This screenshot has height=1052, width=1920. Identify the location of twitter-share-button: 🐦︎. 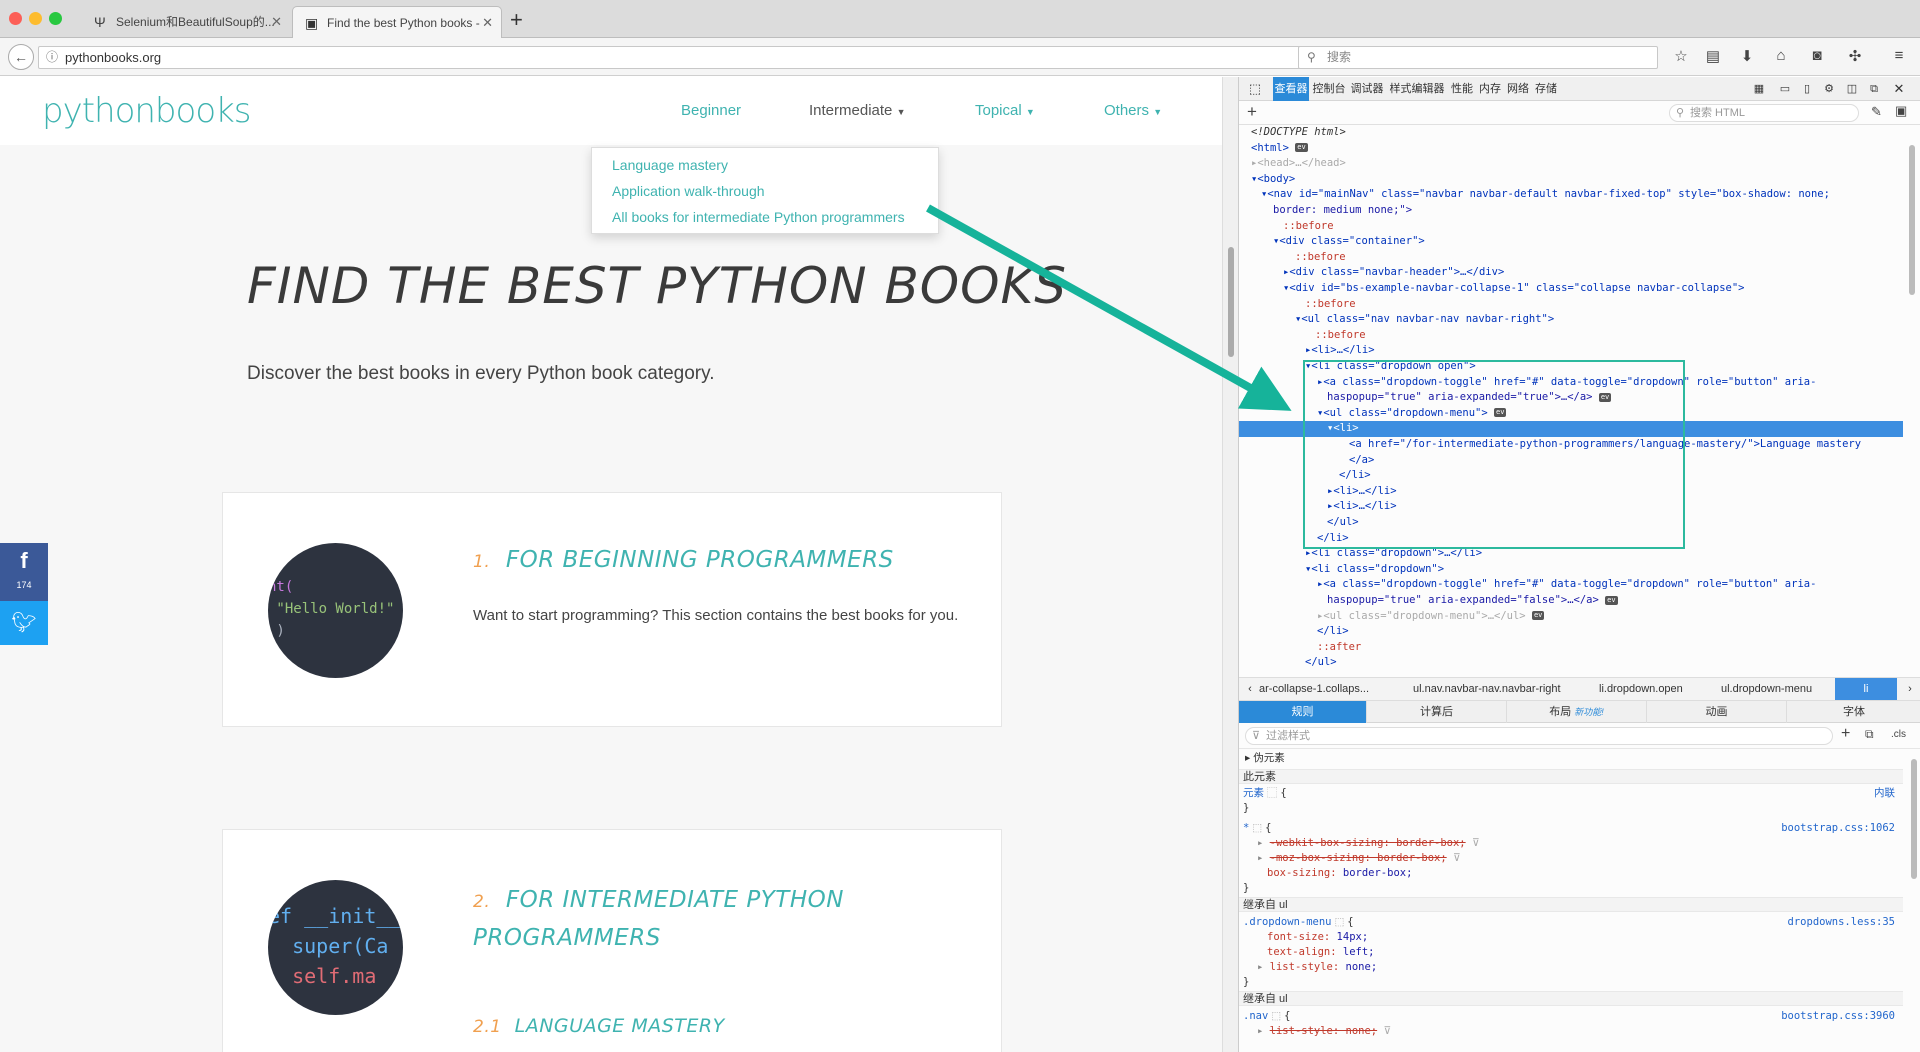
(24, 623).